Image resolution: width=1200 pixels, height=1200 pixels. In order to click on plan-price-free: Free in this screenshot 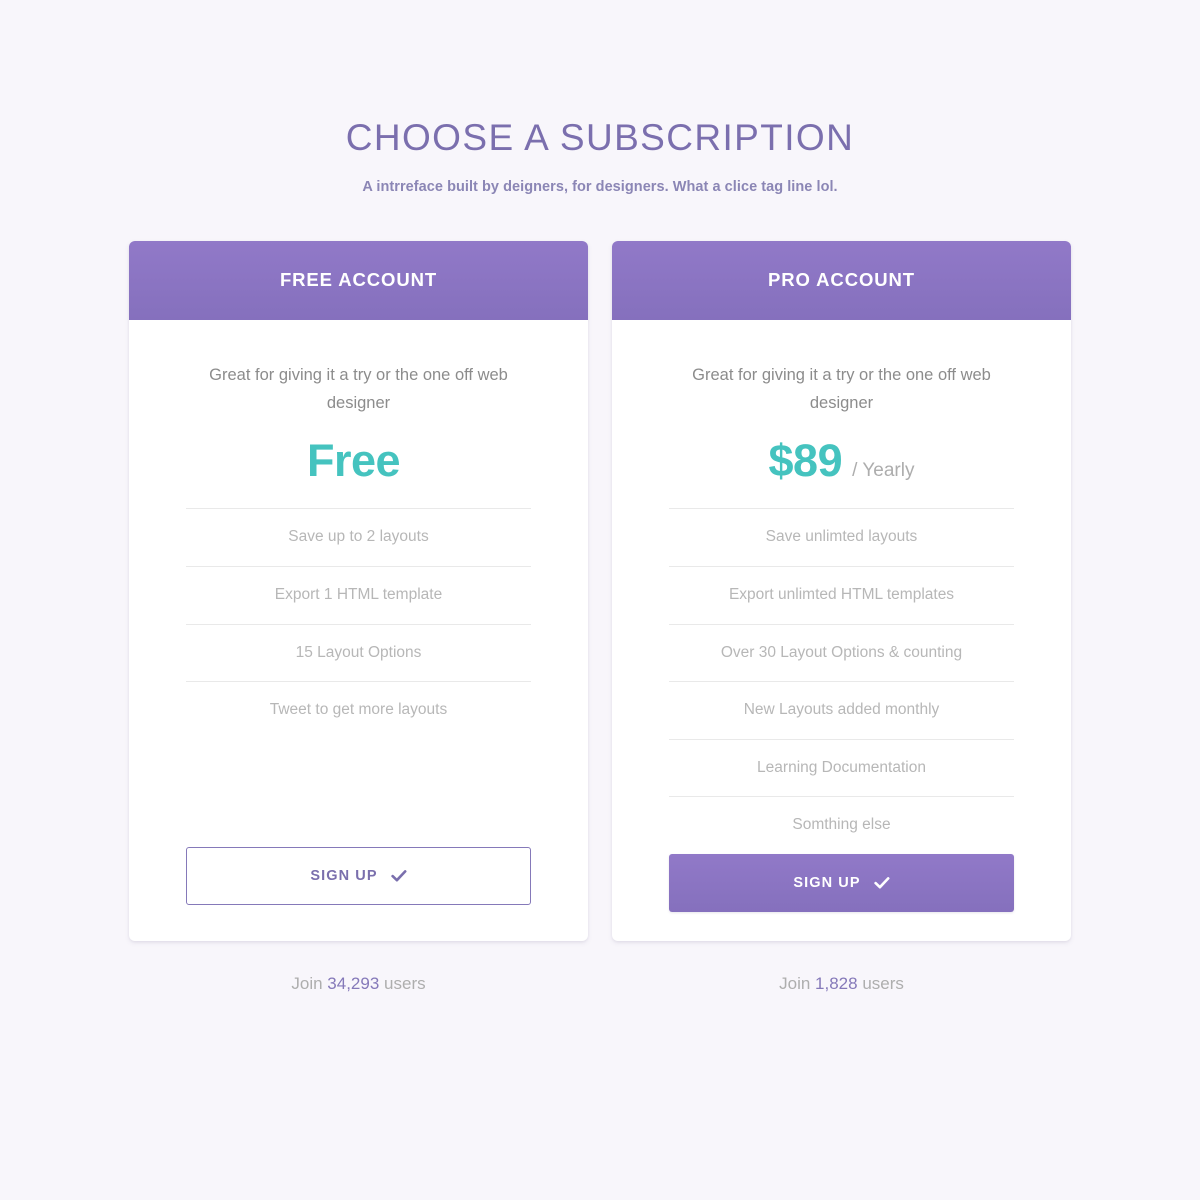, I will do `click(358, 473)`.